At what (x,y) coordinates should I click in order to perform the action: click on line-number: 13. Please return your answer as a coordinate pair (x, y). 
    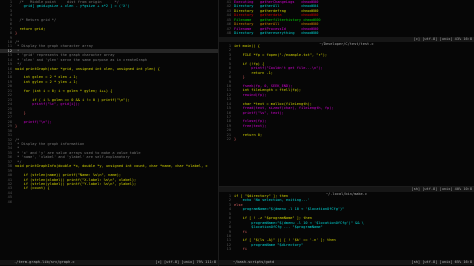
    Looking at the image, I should click on (228, 249).